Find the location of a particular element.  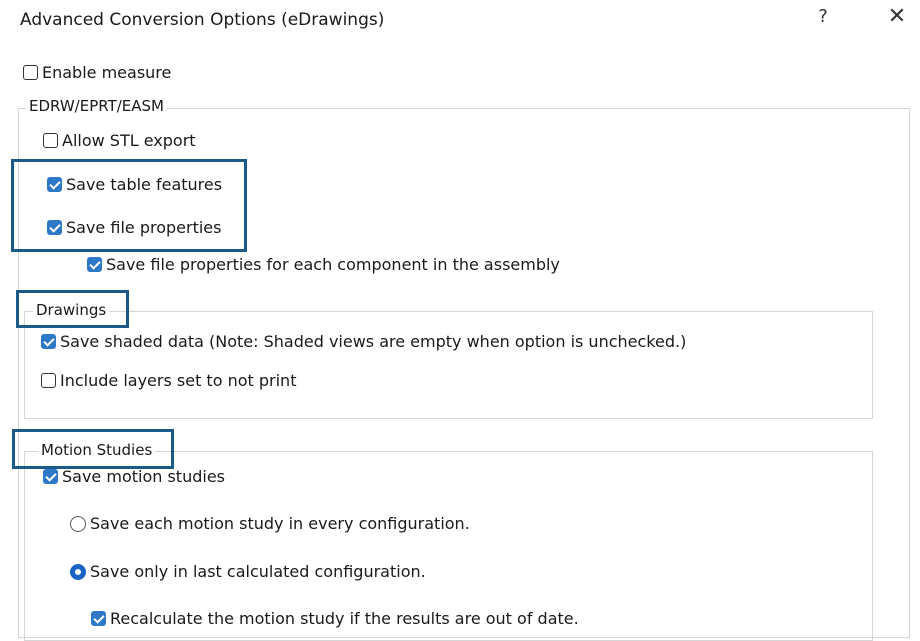

save-file-properties-checkbox: Save file properties is located at coordinates (134, 227).